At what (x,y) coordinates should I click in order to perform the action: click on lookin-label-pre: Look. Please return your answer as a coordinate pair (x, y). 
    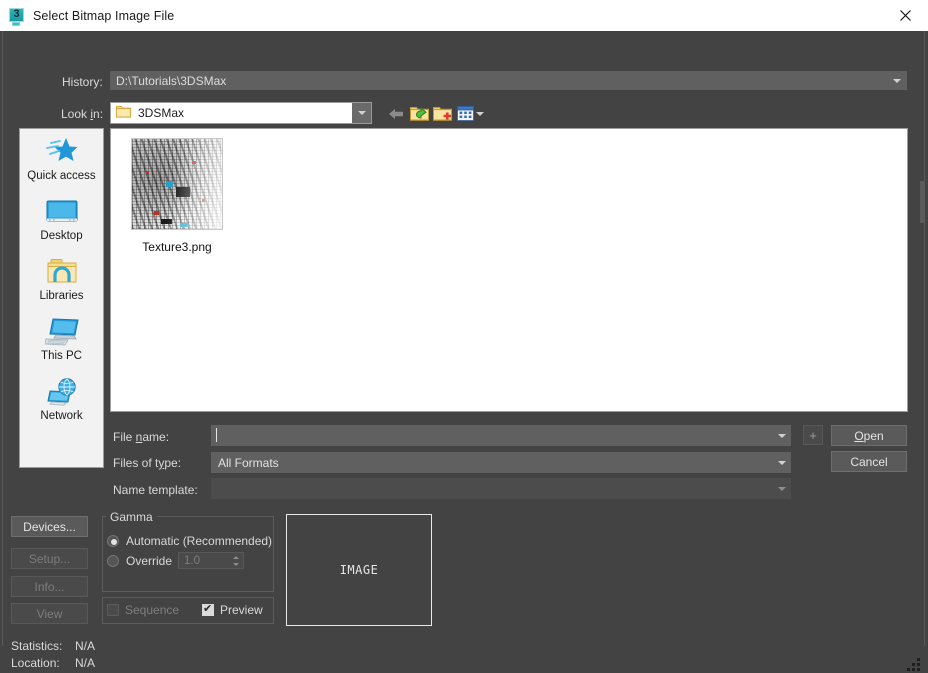
    Looking at the image, I should click on (76, 114).